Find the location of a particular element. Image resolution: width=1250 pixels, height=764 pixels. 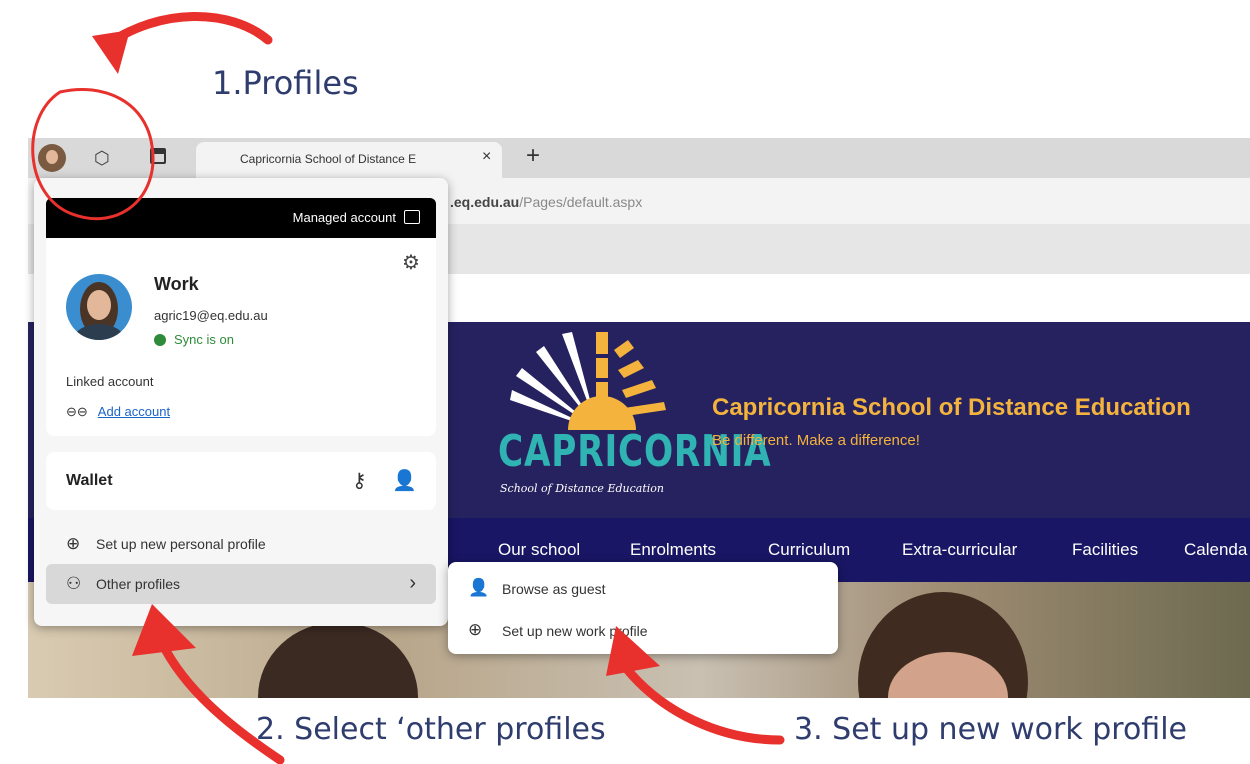

step2-annotation: 2. Select ‘other profiles is located at coordinates (431, 729).